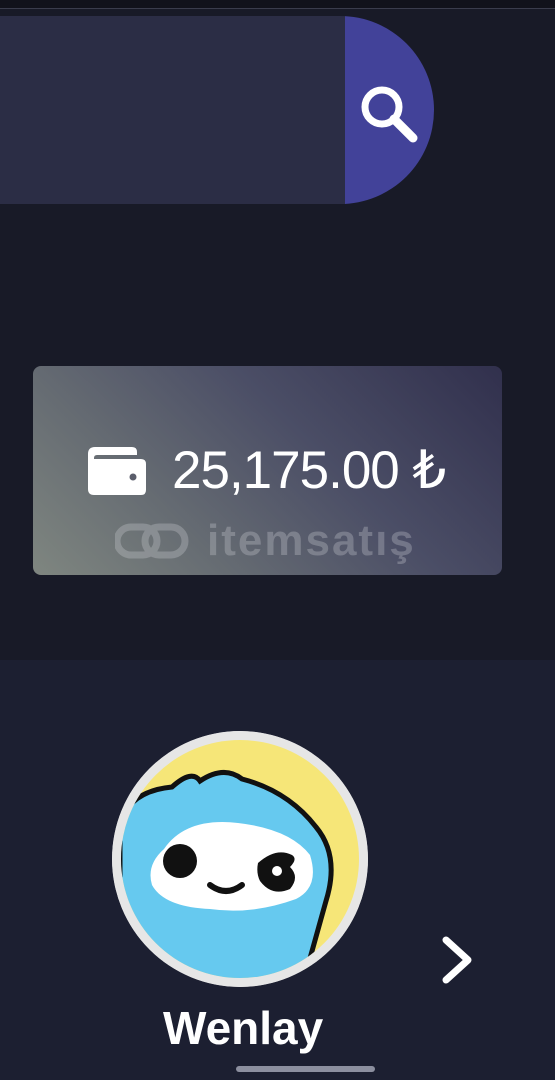 The width and height of the screenshot is (555, 1080). Describe the element at coordinates (458, 960) in the screenshot. I see `chevron-right-icon` at that location.